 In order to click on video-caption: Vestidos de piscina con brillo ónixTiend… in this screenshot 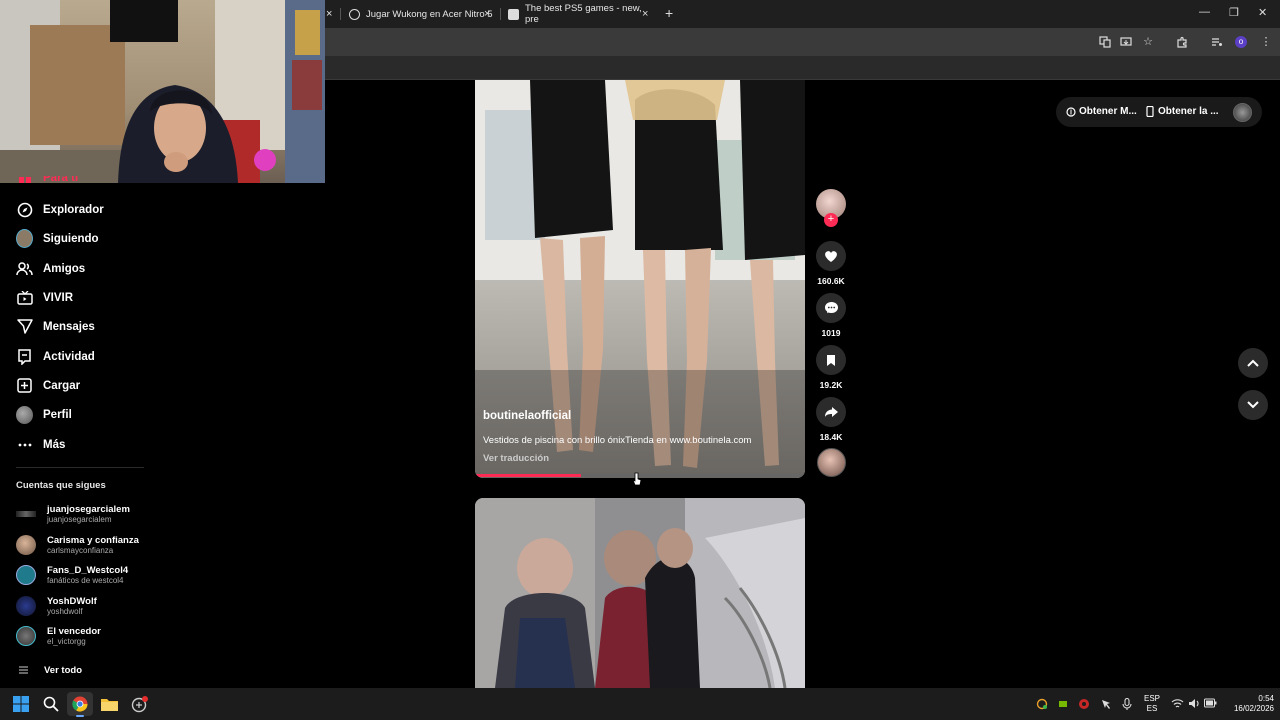, I will do `click(617, 440)`.